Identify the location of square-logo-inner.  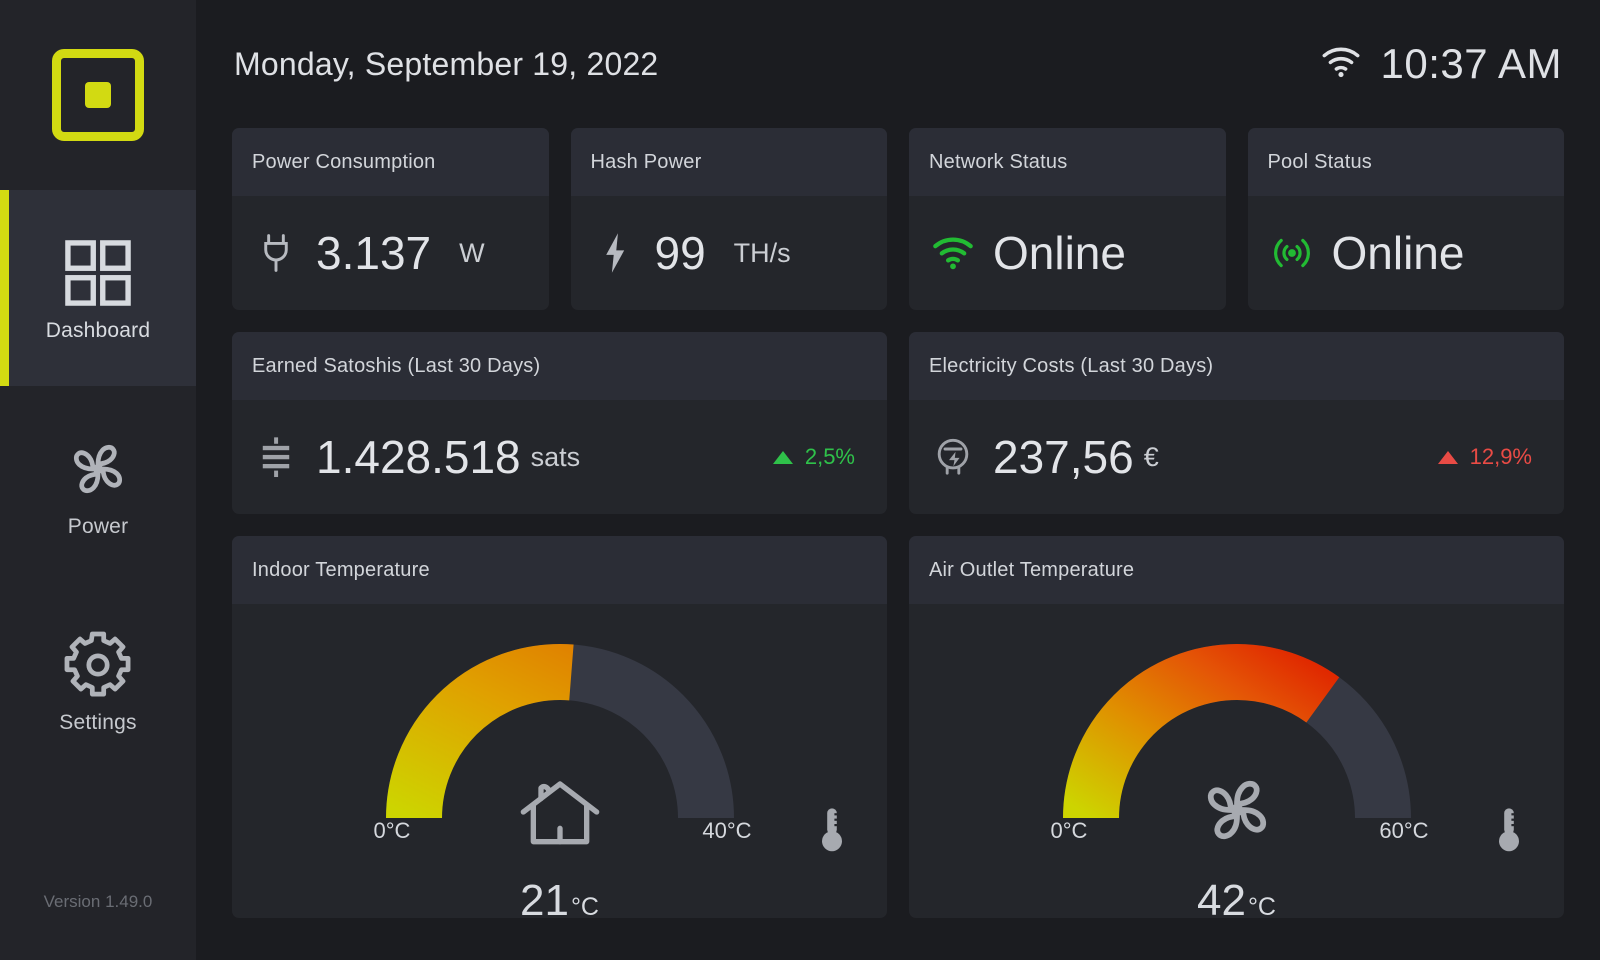
(98, 95).